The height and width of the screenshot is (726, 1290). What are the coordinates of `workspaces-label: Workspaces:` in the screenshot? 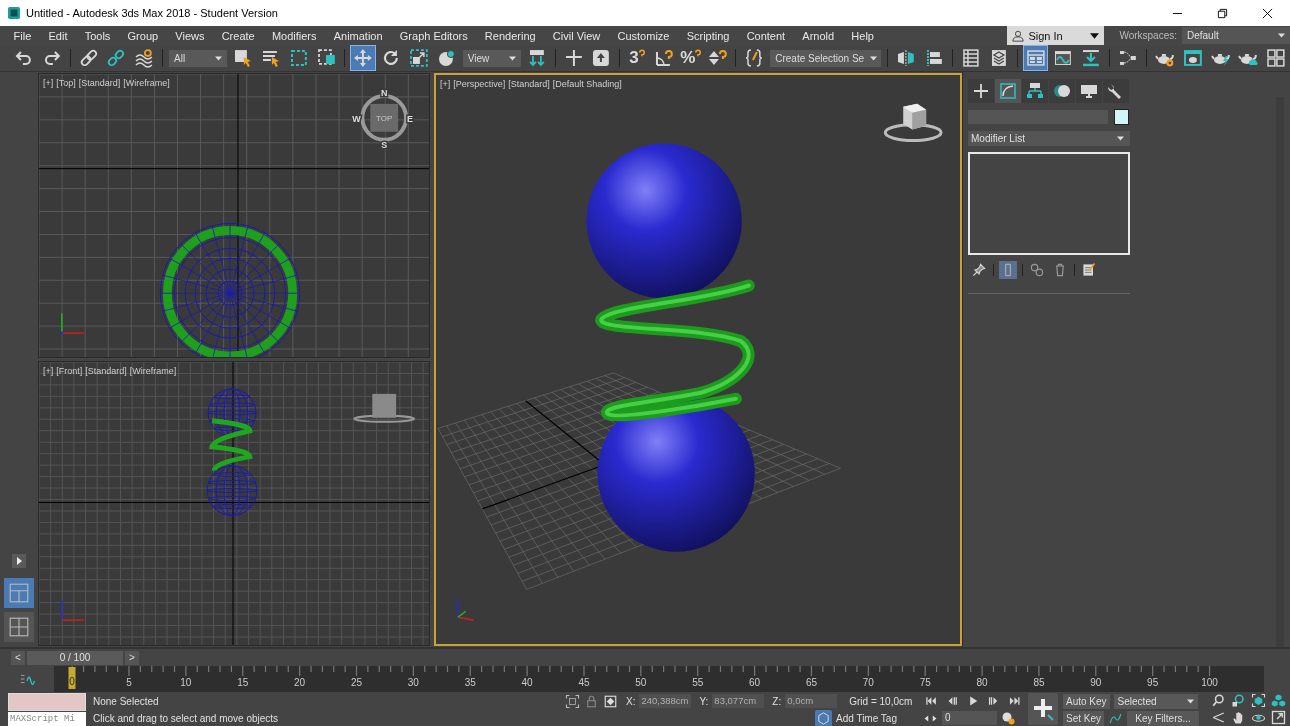 It's located at (1148, 35).